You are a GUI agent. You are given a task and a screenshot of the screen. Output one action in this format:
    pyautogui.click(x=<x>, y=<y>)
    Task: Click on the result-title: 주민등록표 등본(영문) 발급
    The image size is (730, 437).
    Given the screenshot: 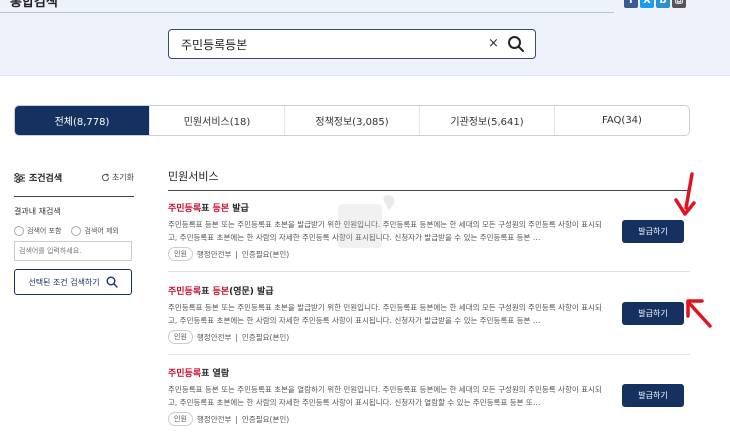 What is the action you would take?
    pyautogui.click(x=429, y=290)
    